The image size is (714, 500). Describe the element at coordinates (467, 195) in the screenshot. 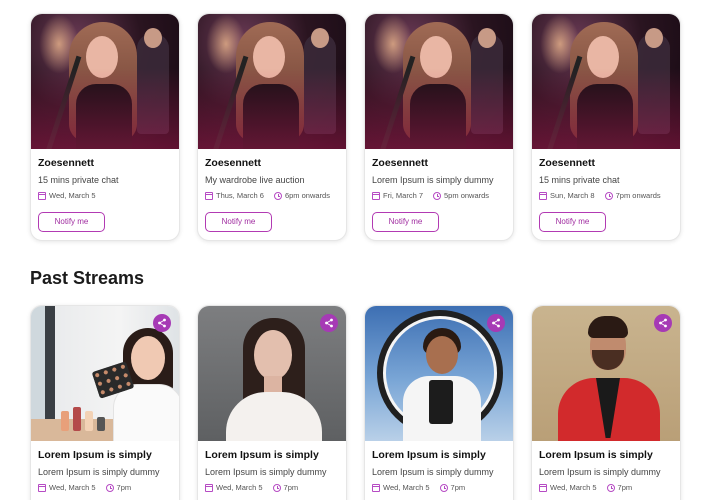

I see `stream-time: 5pm onwards` at that location.